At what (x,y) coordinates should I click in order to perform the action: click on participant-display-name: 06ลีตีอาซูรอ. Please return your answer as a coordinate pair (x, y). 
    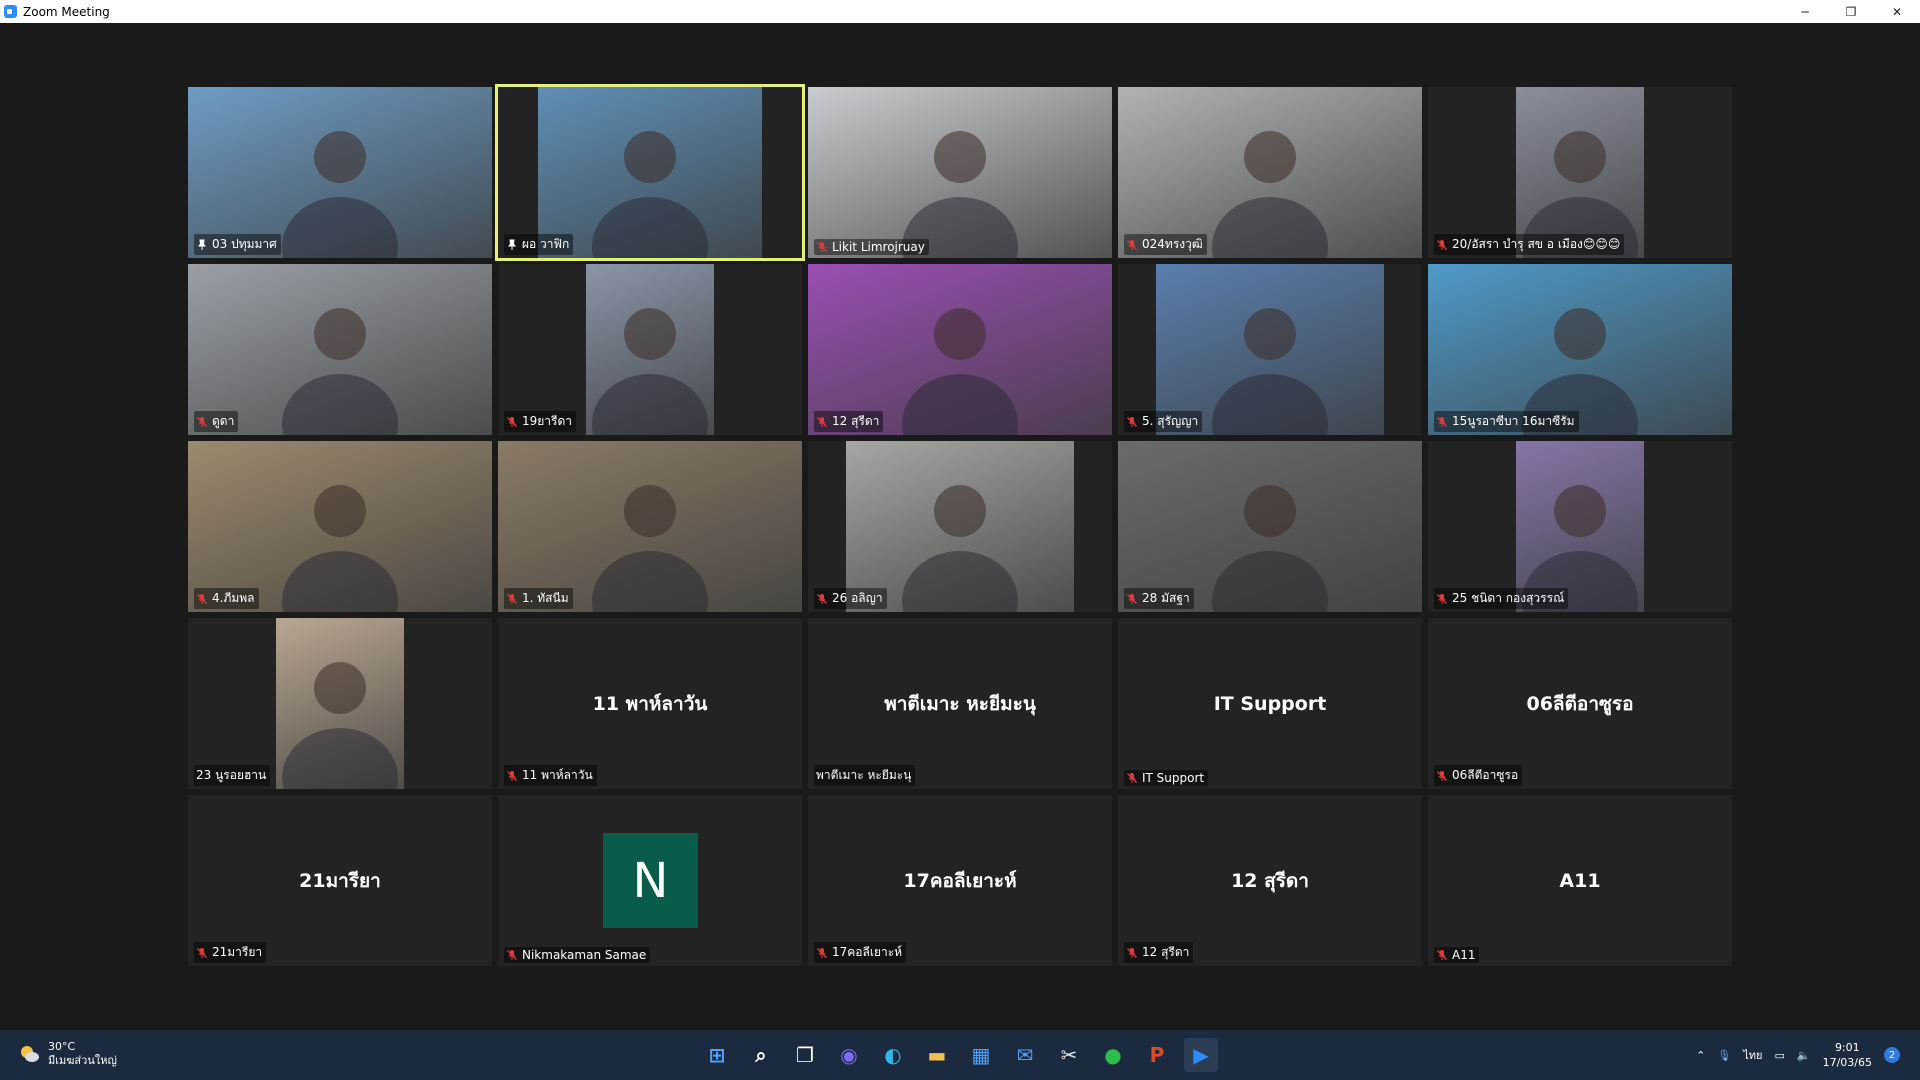
    Looking at the image, I should click on (1580, 703).